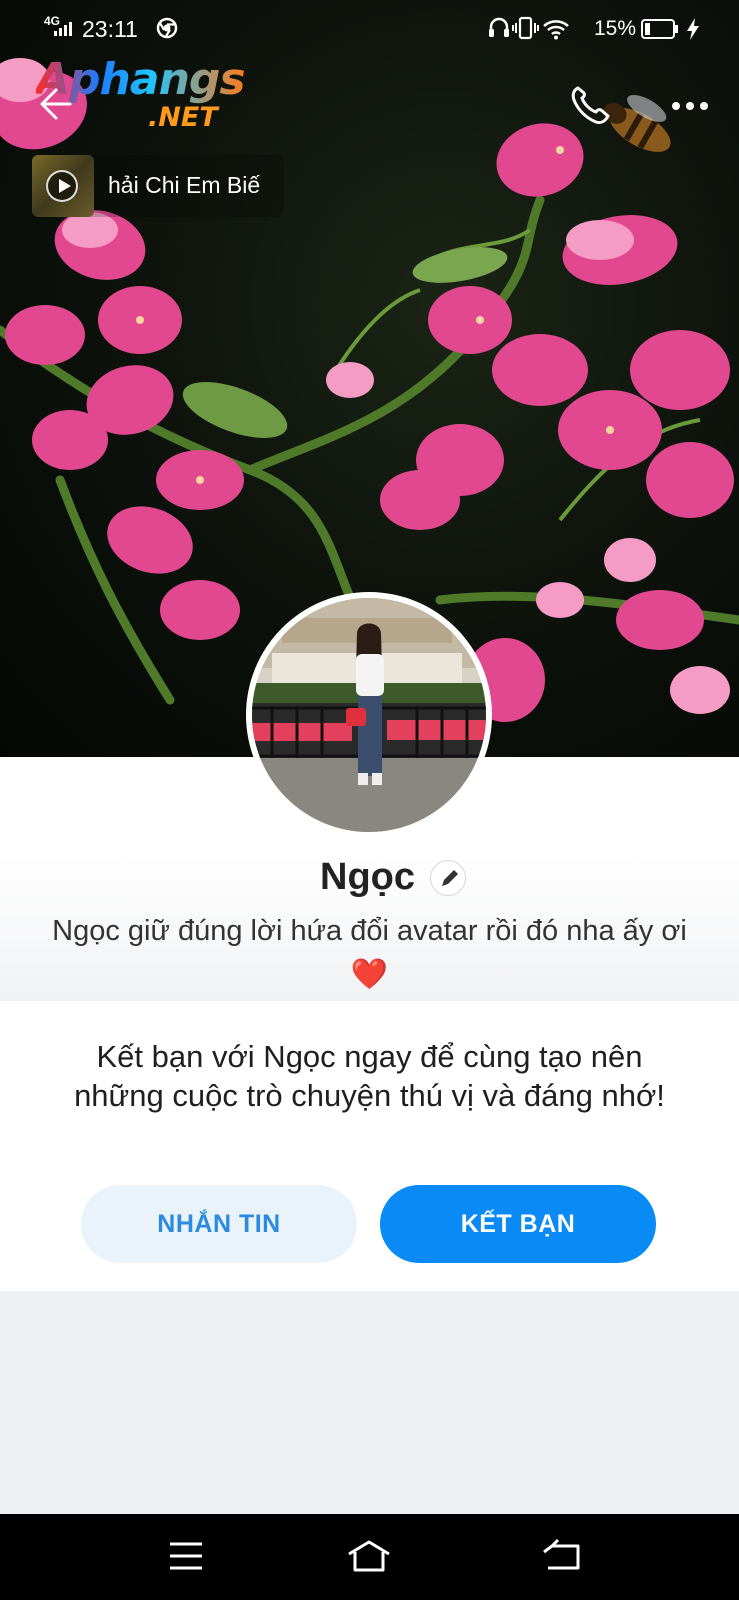 The width and height of the screenshot is (739, 1600). What do you see at coordinates (186, 1556) in the screenshot?
I see `menu-icon` at bounding box center [186, 1556].